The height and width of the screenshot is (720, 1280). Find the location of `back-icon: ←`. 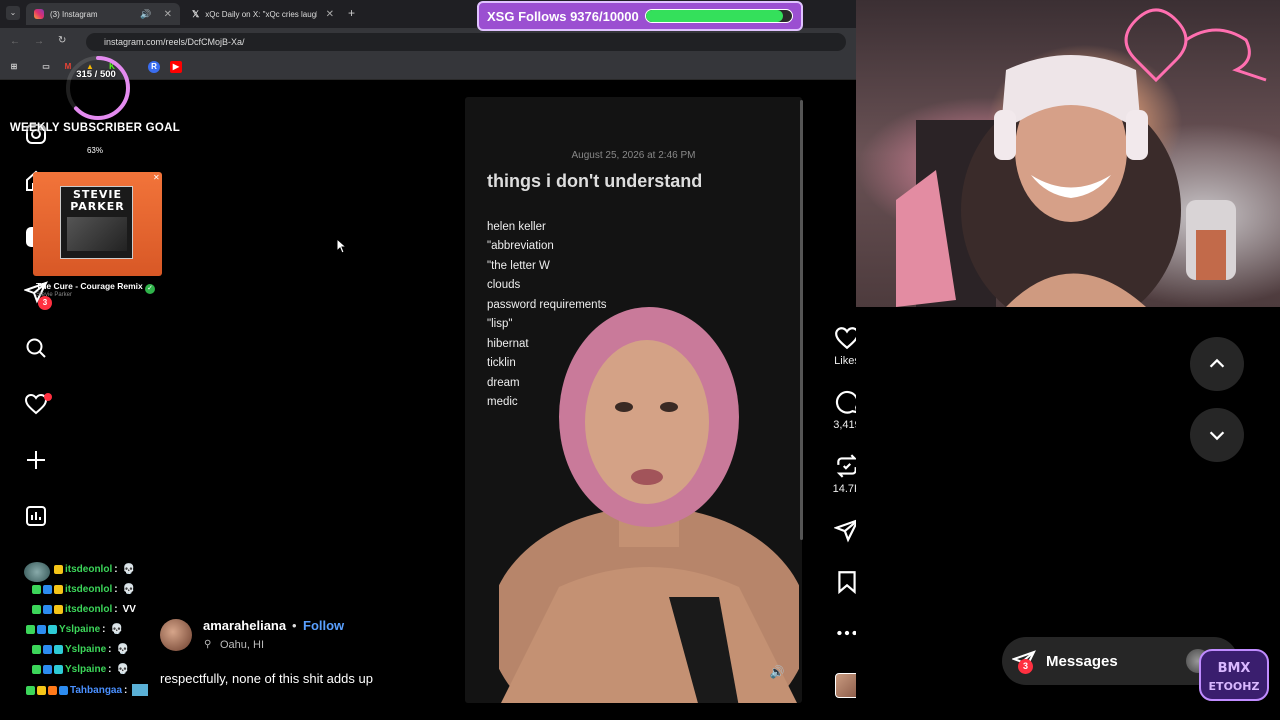

back-icon: ← is located at coordinates (15, 41).